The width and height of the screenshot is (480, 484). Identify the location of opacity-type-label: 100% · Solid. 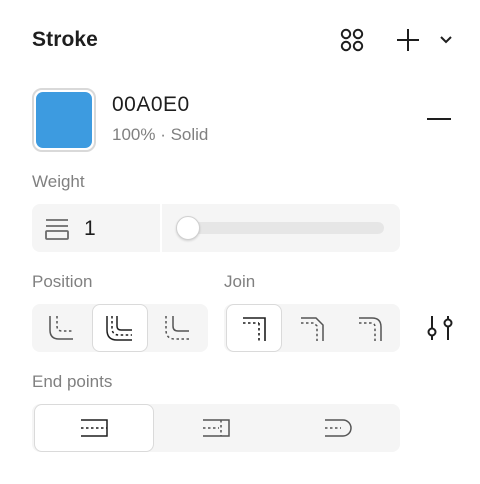
(160, 134).